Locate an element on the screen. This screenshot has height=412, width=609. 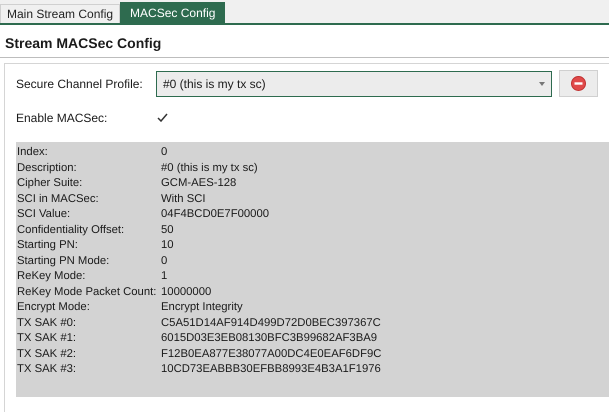
detail-value: Encrypt Integrity is located at coordinates (202, 307).